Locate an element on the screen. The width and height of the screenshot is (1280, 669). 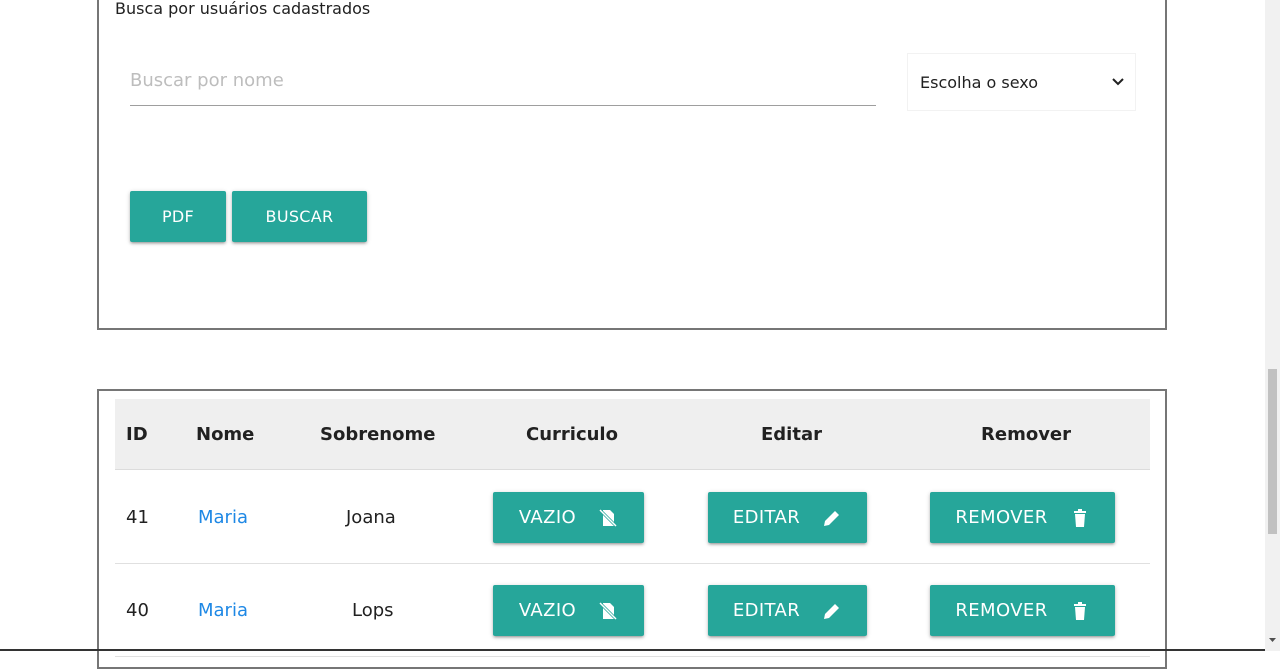
cell-id: 40 is located at coordinates (137, 610).